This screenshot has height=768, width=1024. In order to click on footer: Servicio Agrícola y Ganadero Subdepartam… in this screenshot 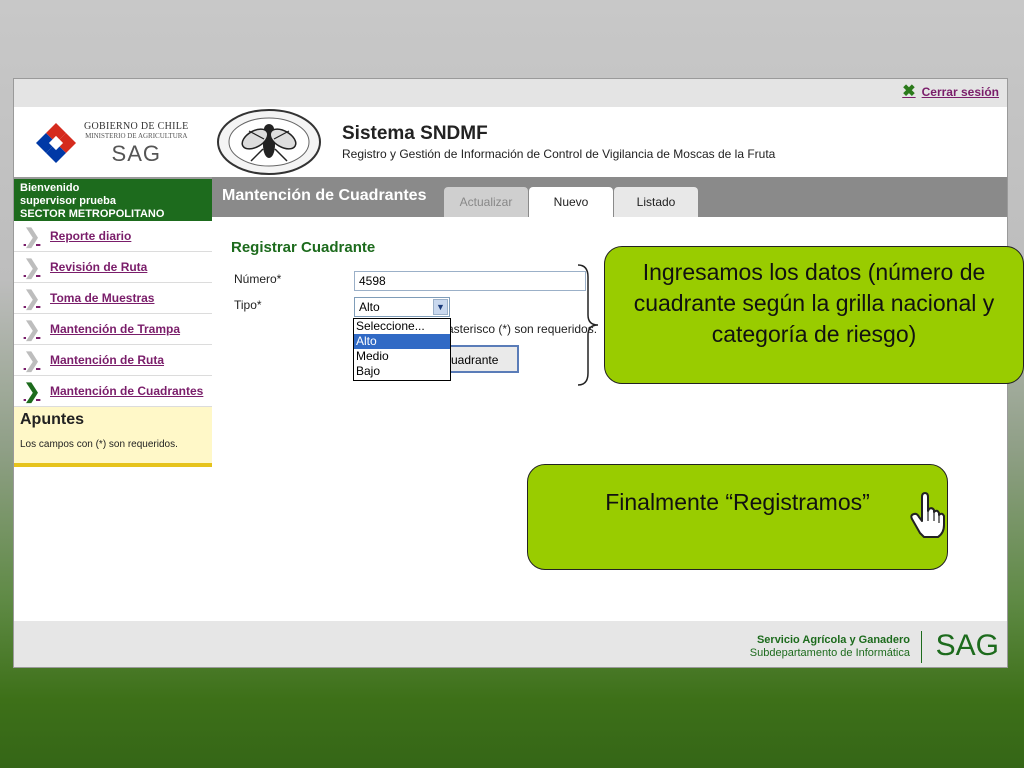, I will do `click(510, 644)`.